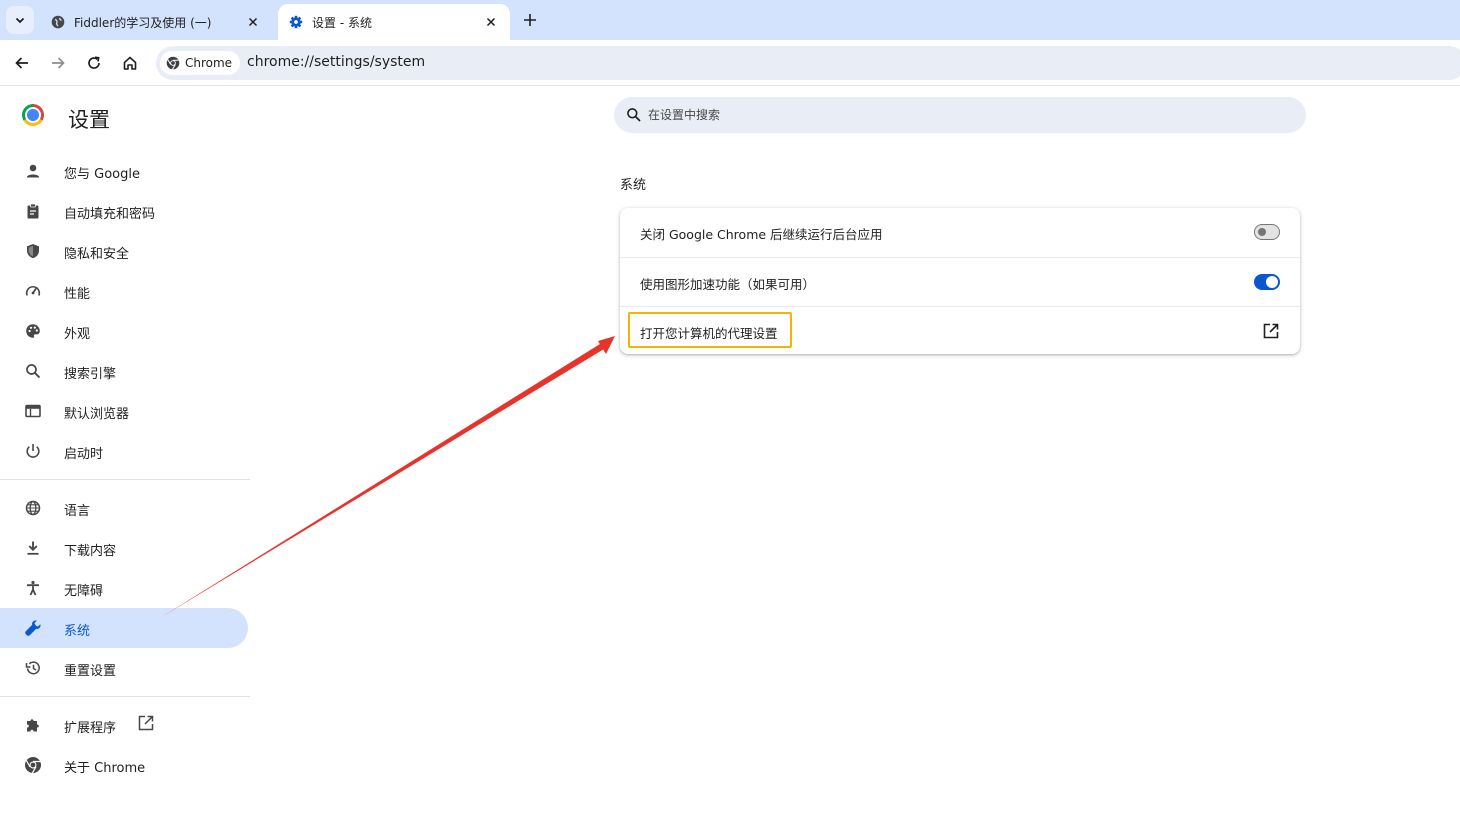  What do you see at coordinates (97, 414) in the screenshot?
I see `sidebar-item-label: 默认浏览器` at bounding box center [97, 414].